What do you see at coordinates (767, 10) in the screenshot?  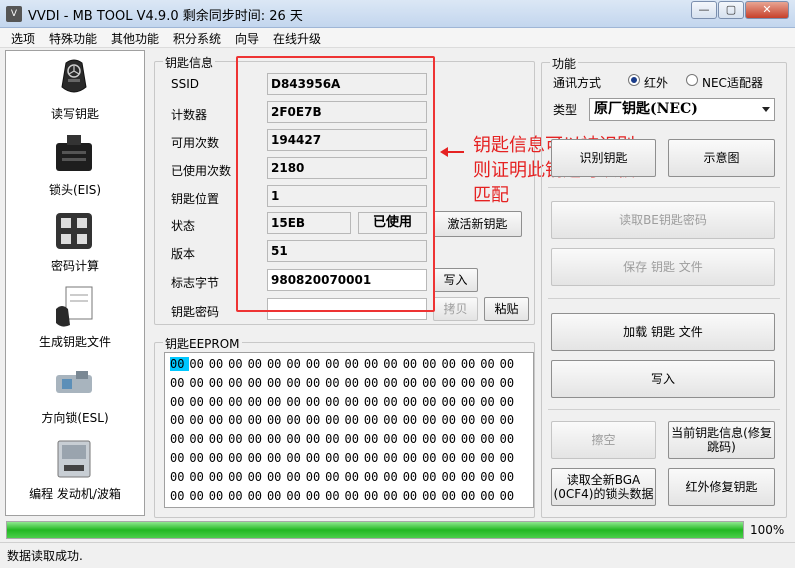 I see `close-button: ✕` at bounding box center [767, 10].